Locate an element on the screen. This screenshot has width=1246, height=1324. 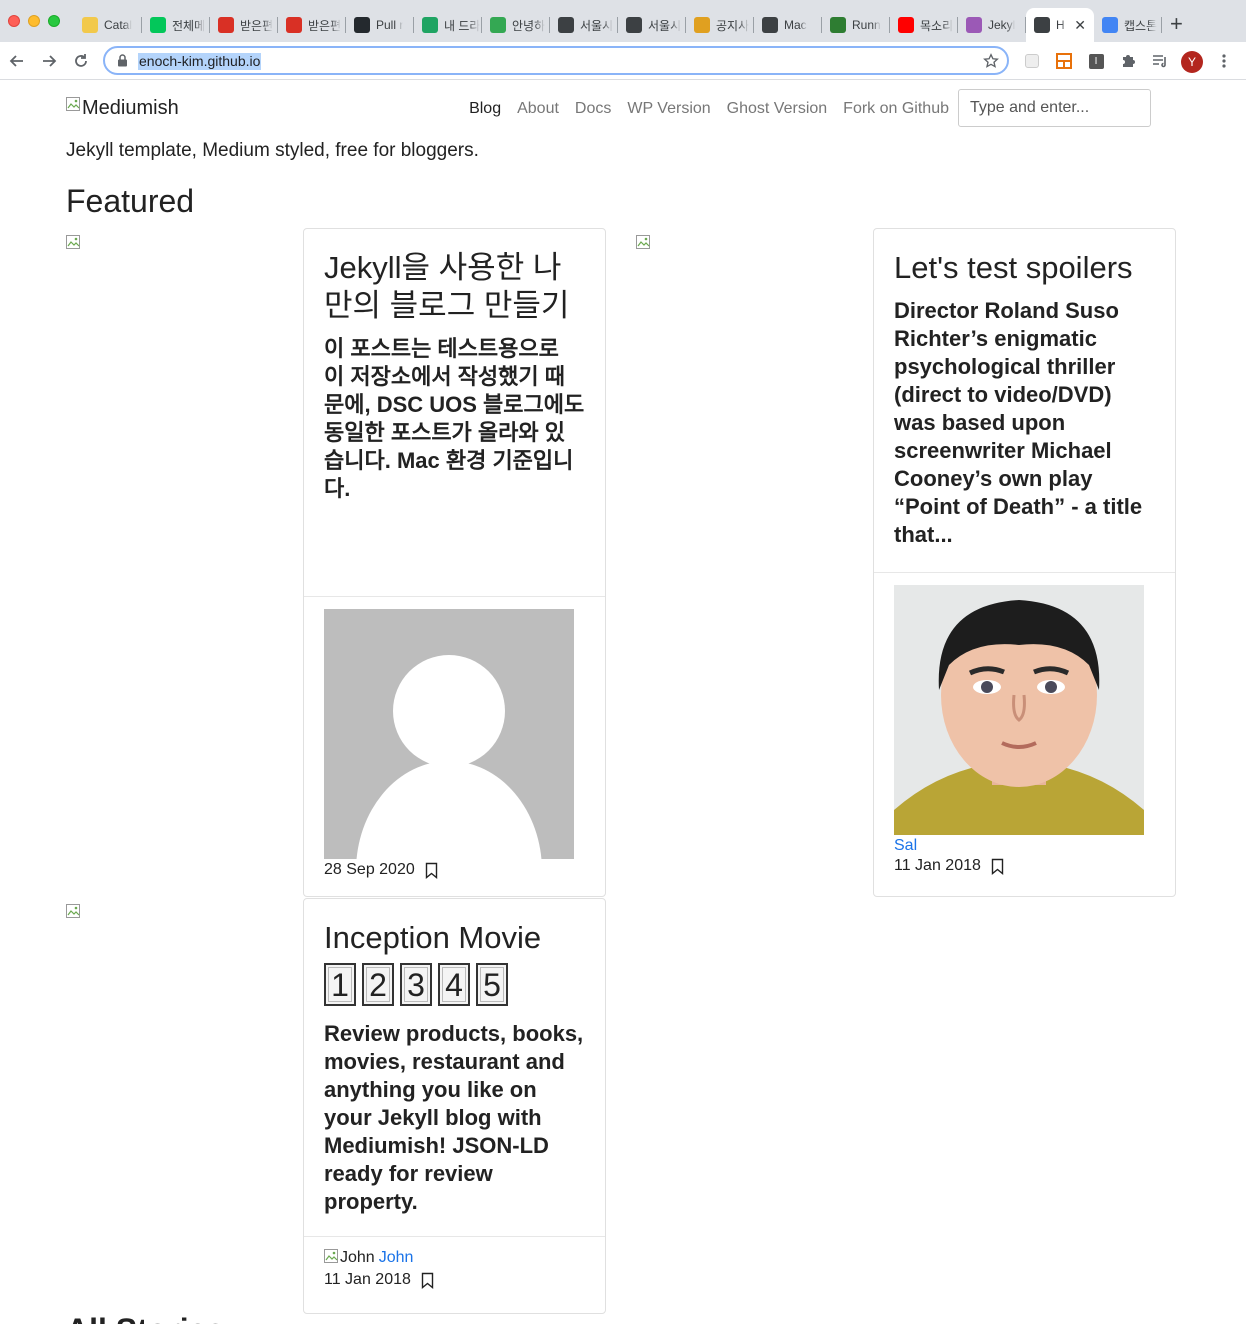
extension-icon is located at coordinates (1032, 61).